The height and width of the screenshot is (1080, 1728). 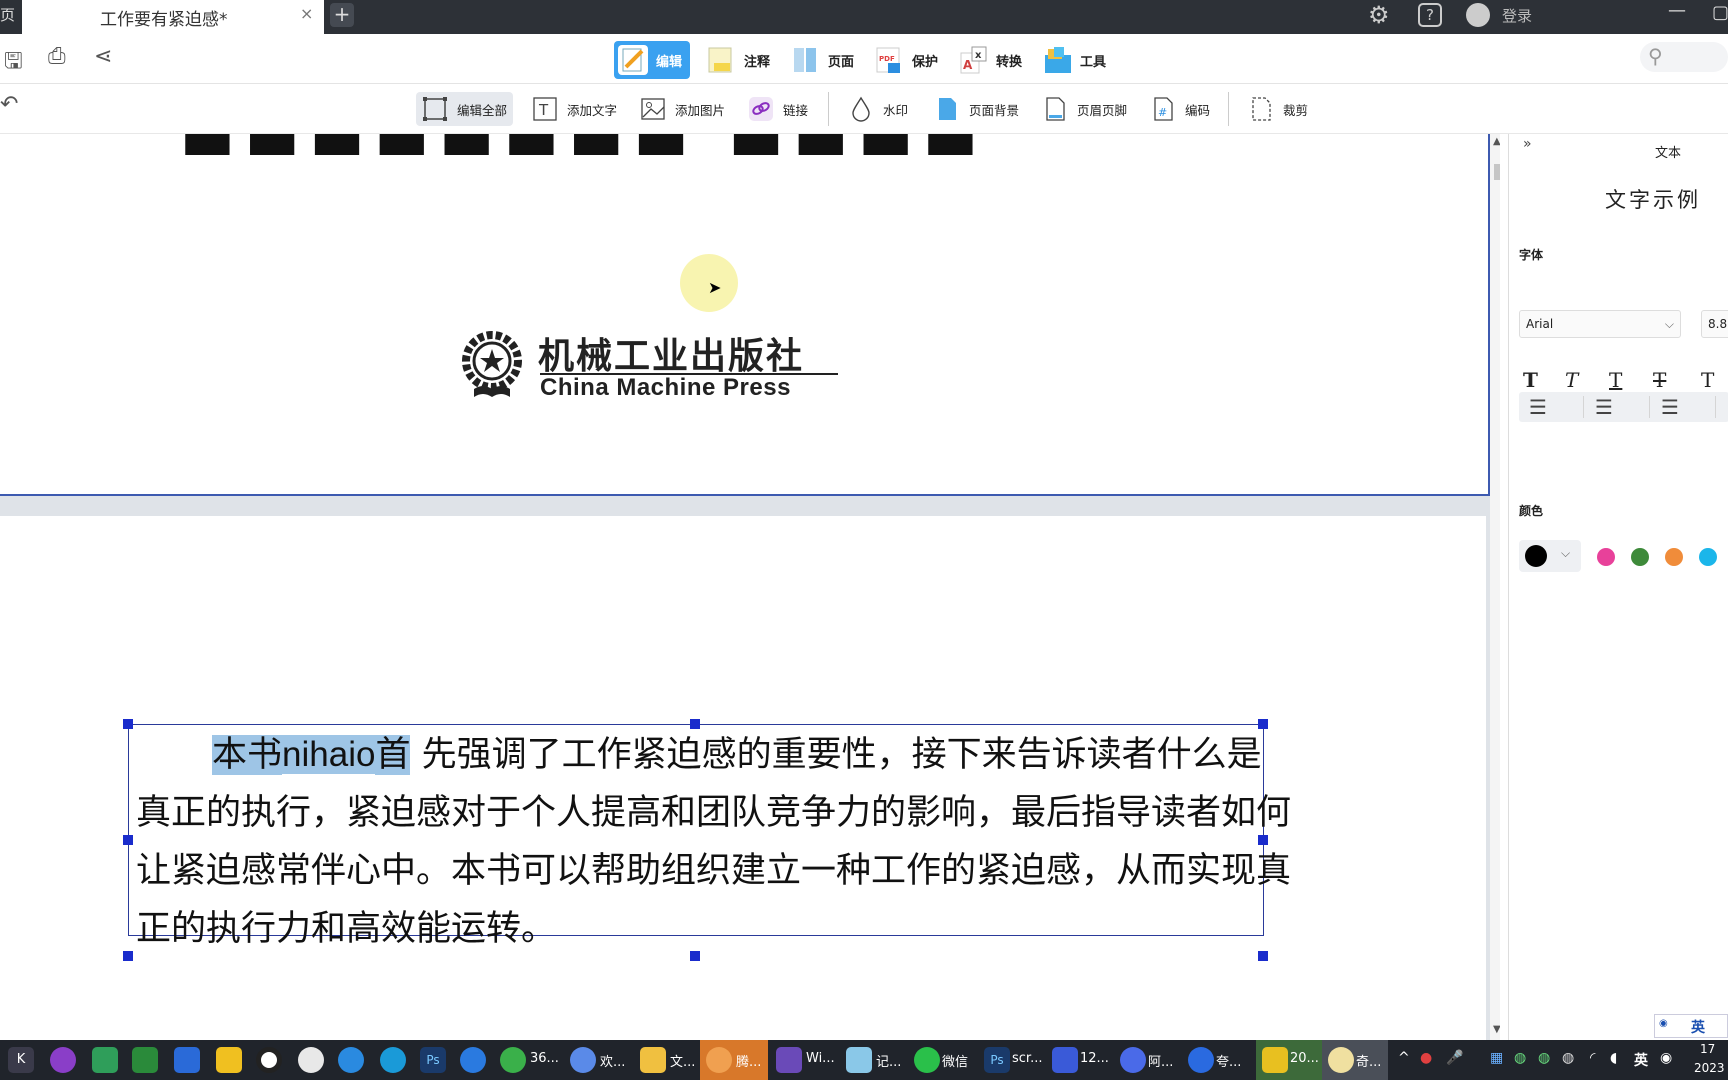 I want to click on tray-record-icon: ●, so click(x=1426, y=1058).